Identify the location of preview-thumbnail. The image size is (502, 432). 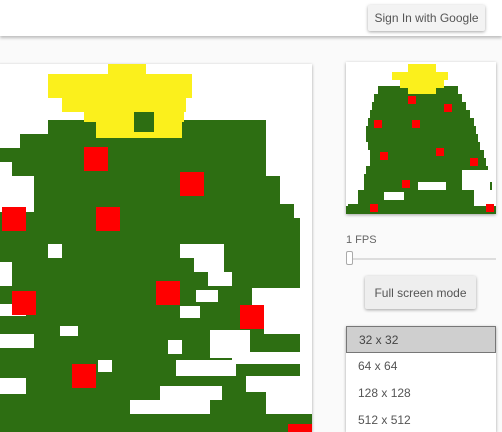
(421, 138).